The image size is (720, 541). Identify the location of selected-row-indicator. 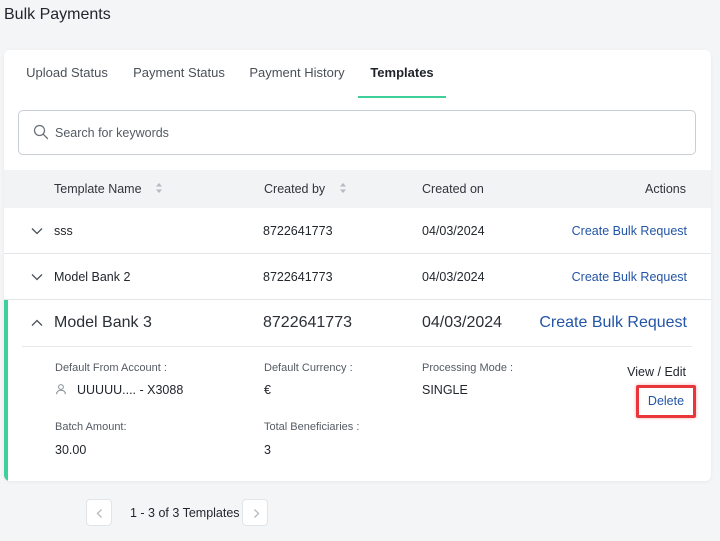
(6, 390).